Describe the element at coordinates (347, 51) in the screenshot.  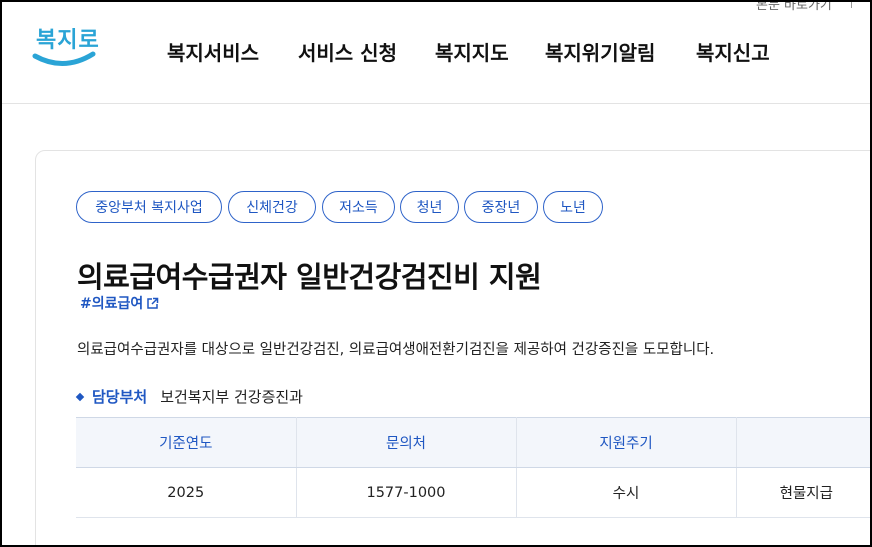
I see `nav-service-application: 서비스 신청` at that location.